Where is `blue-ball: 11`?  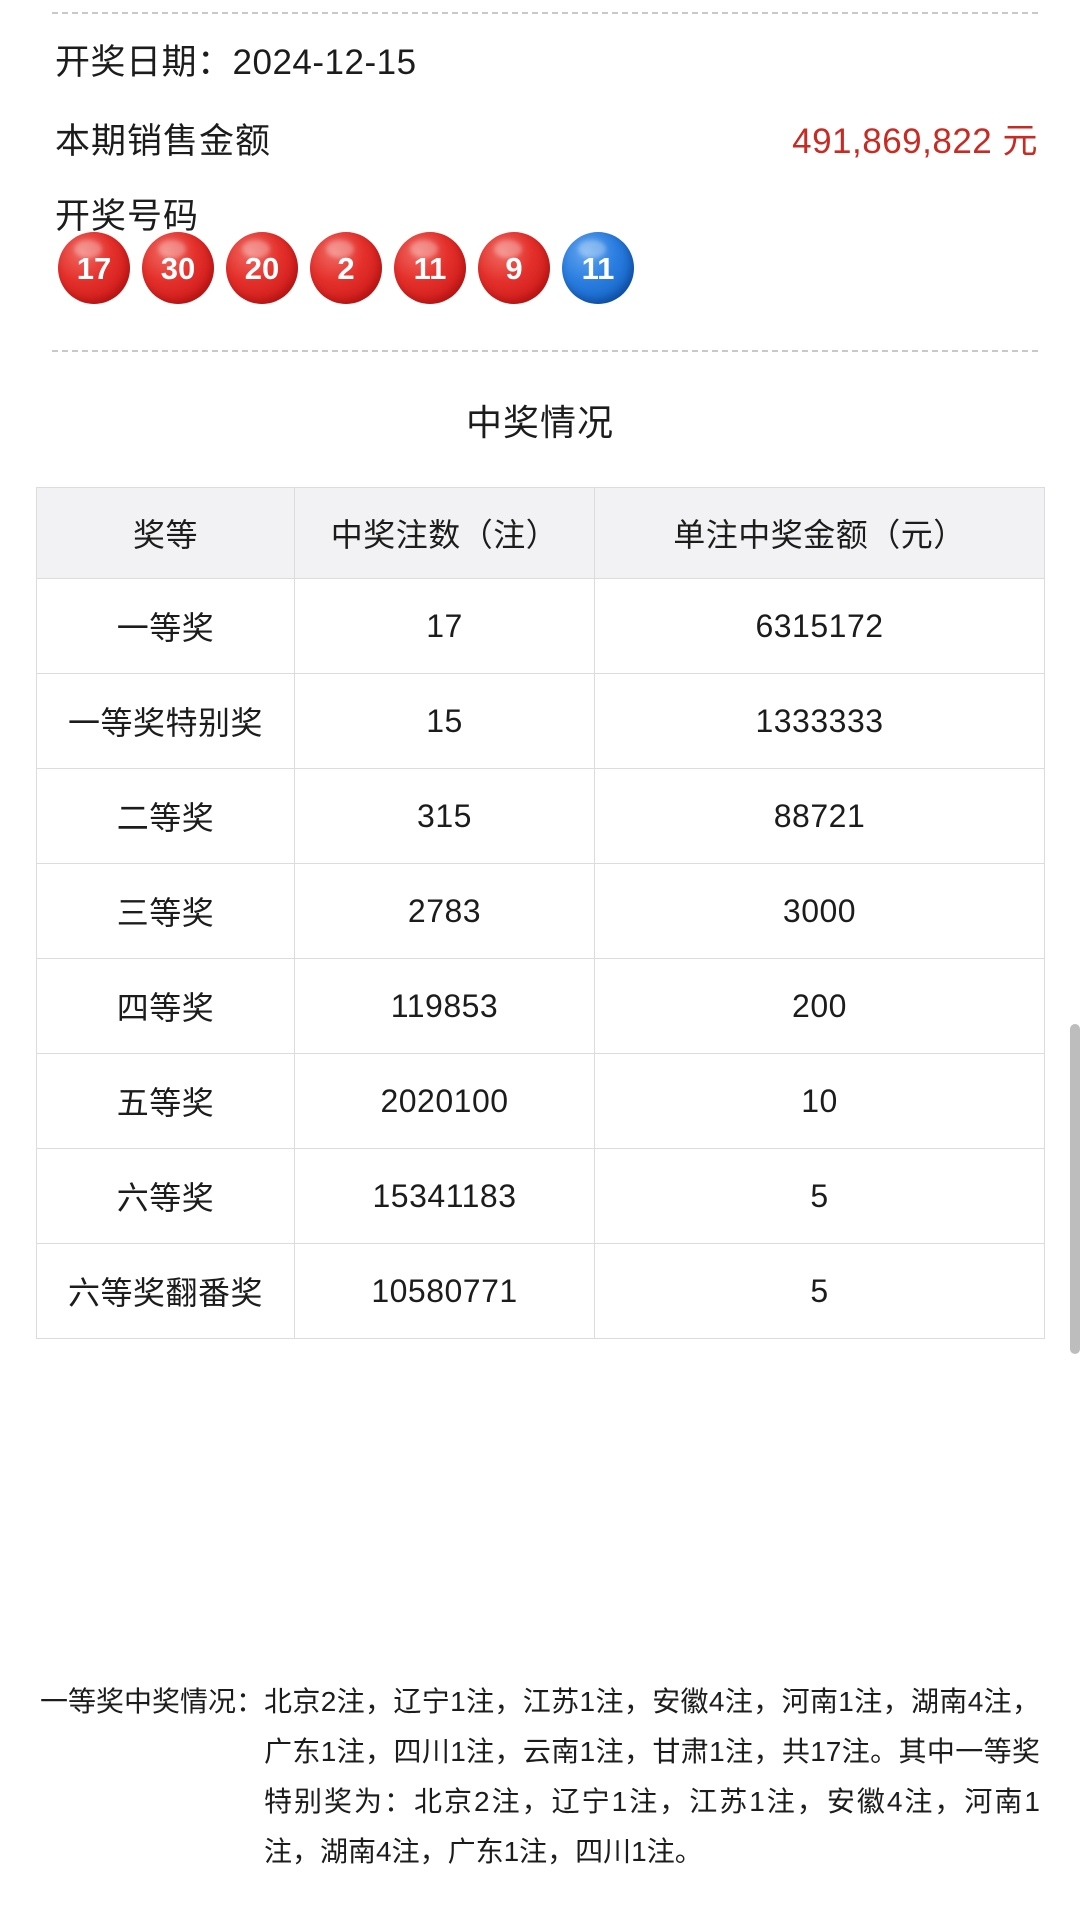 blue-ball: 11 is located at coordinates (598, 268).